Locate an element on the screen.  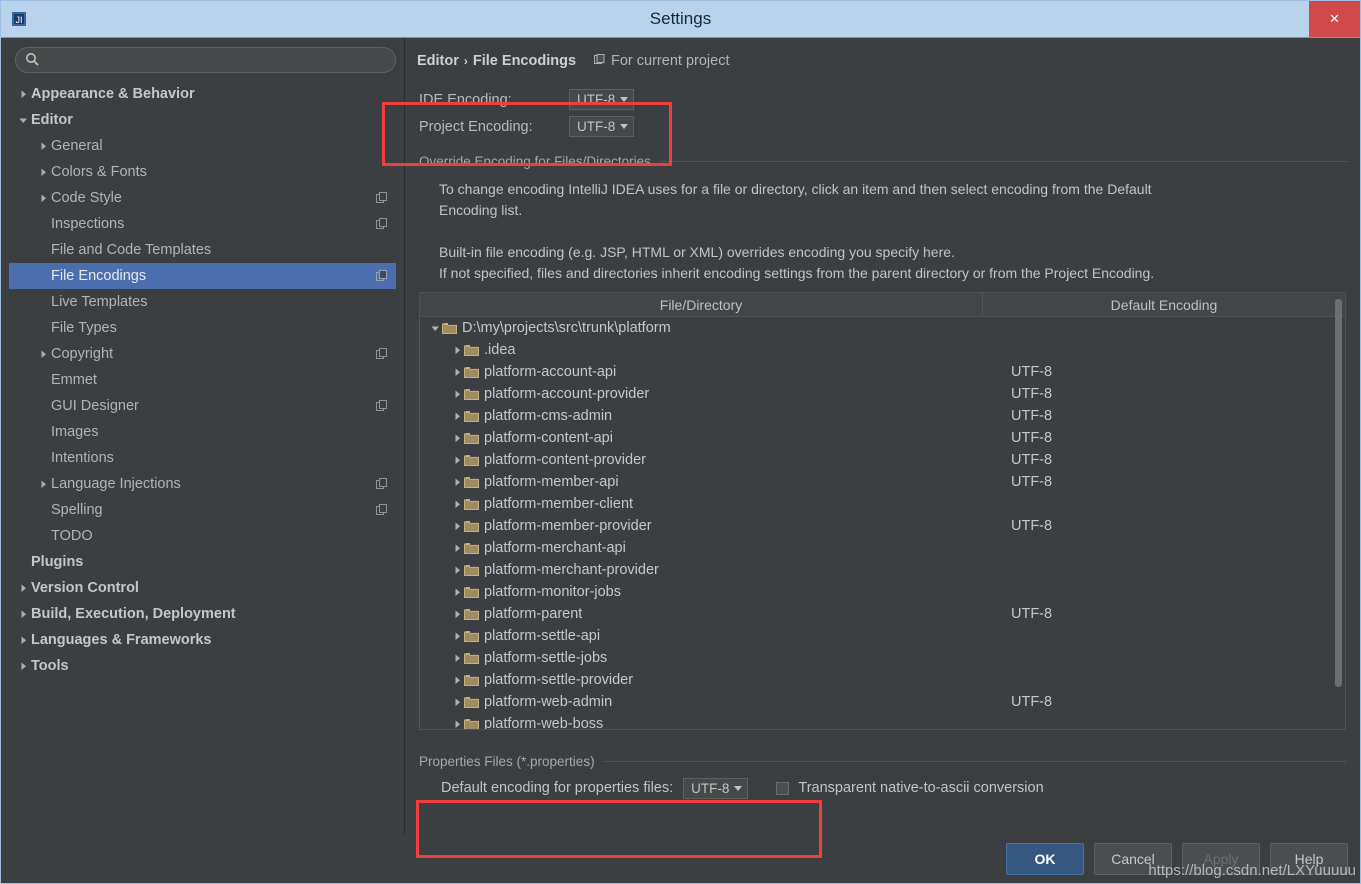
project-encoding-row: Project Encoding: UTF-8 is located at coordinates (883, 126).